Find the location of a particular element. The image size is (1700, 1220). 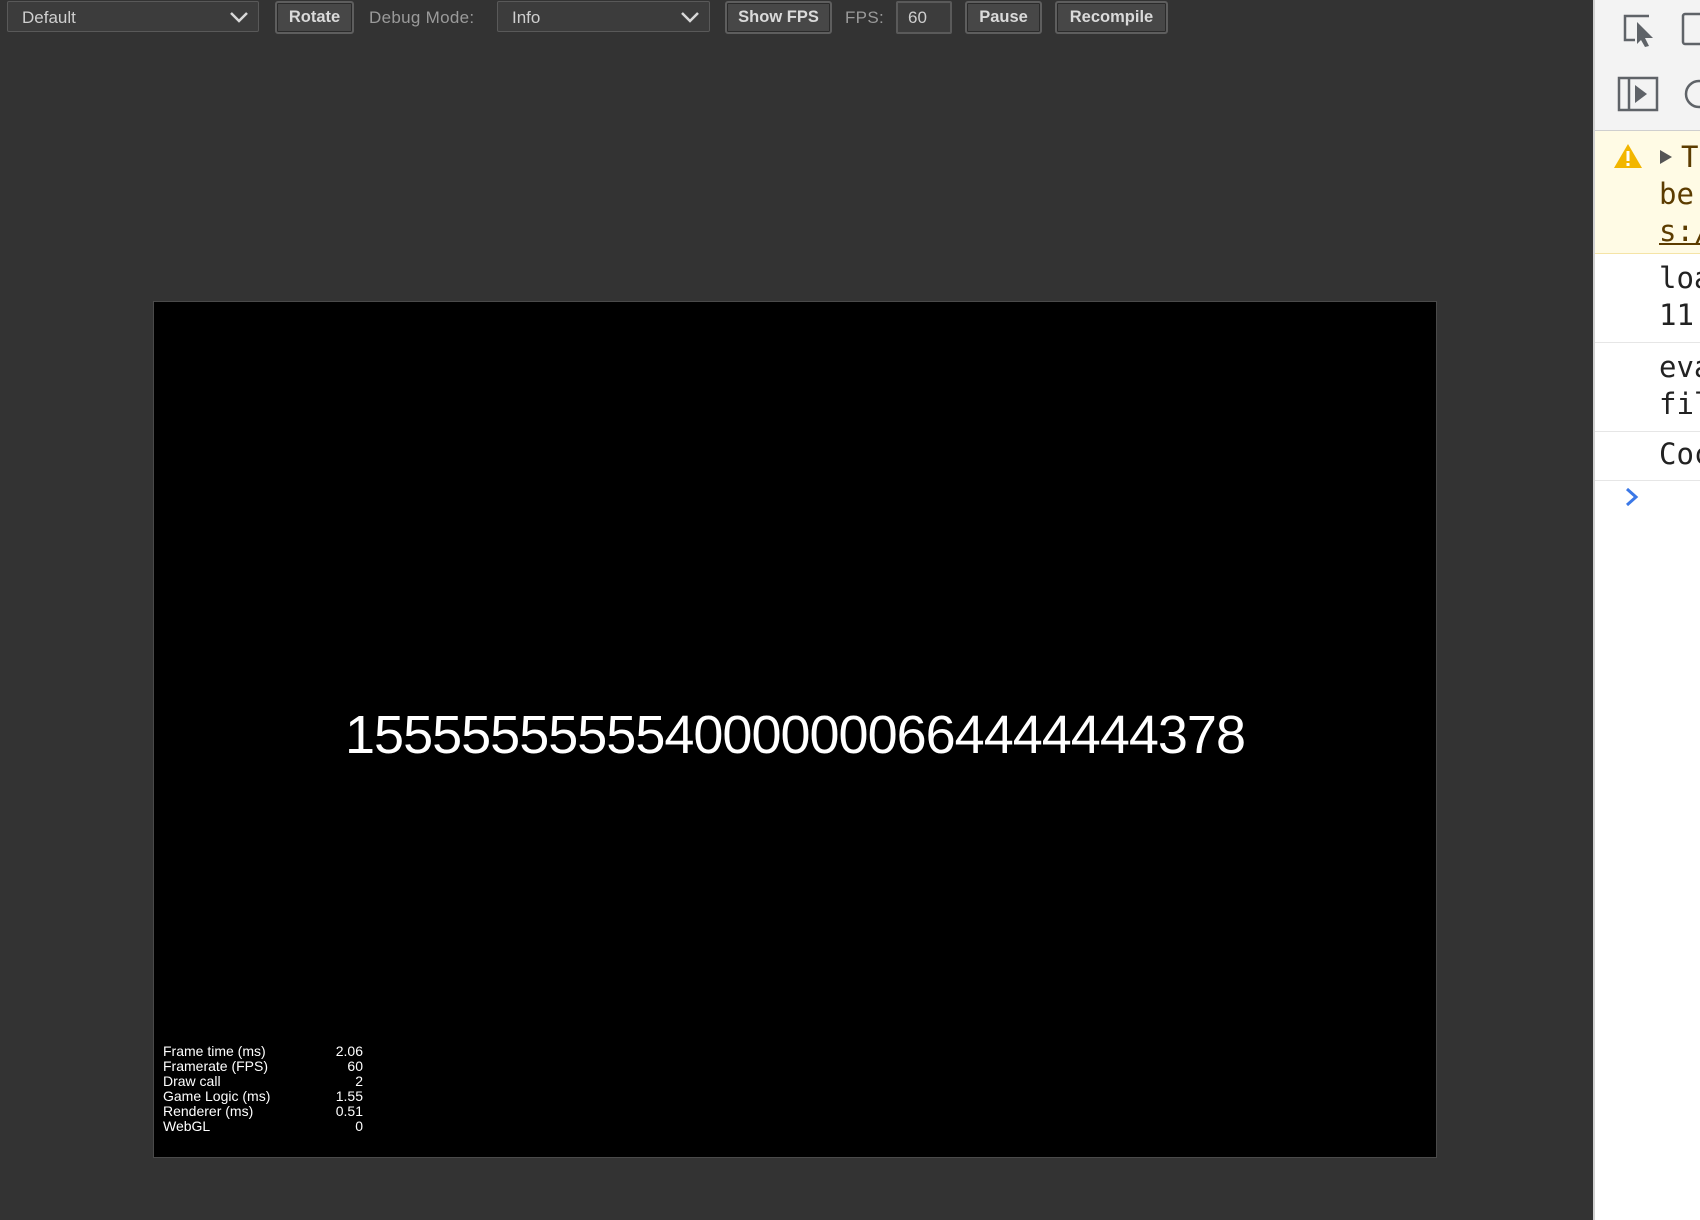

console-link: s:/ is located at coordinates (1679, 231).